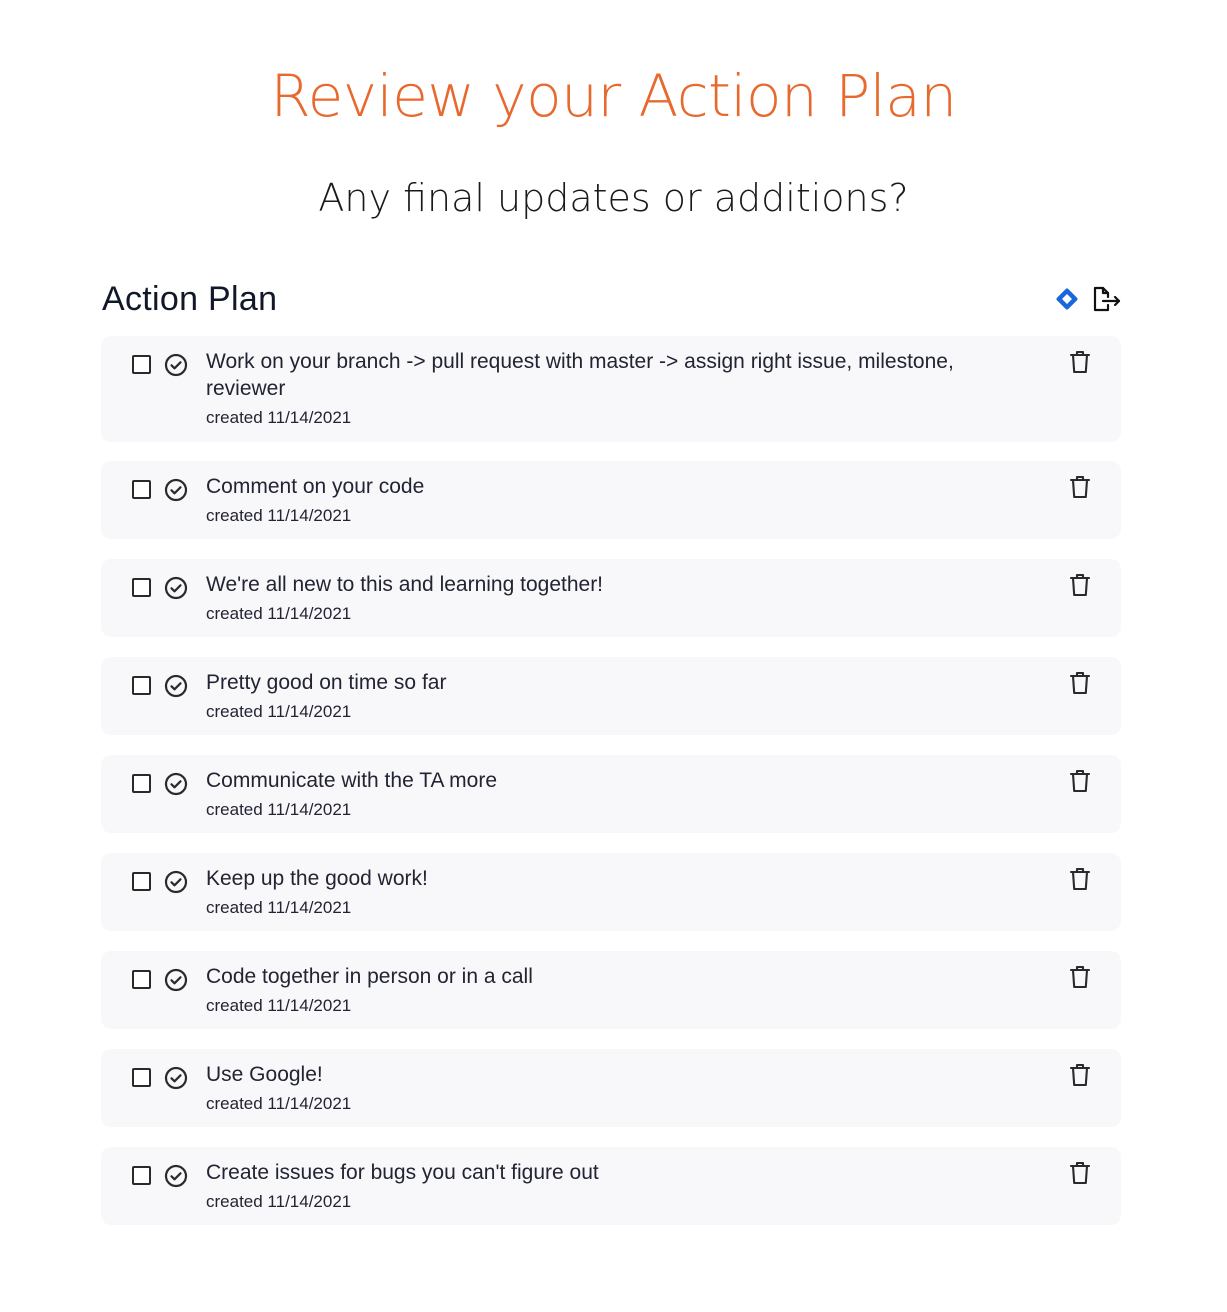  Describe the element at coordinates (603, 780) in the screenshot. I see `item-text: Communicate with the TA more` at that location.